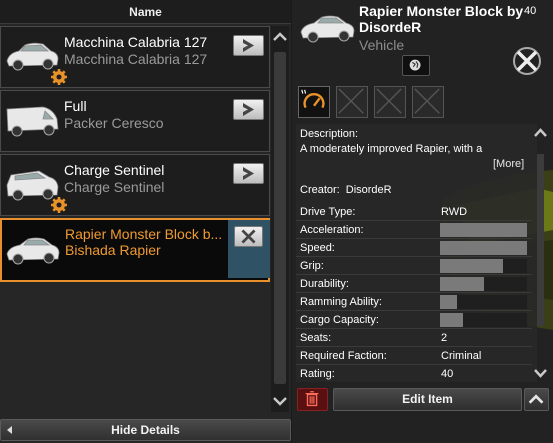  I want to click on hide-details-label: Hide Details, so click(145, 430).